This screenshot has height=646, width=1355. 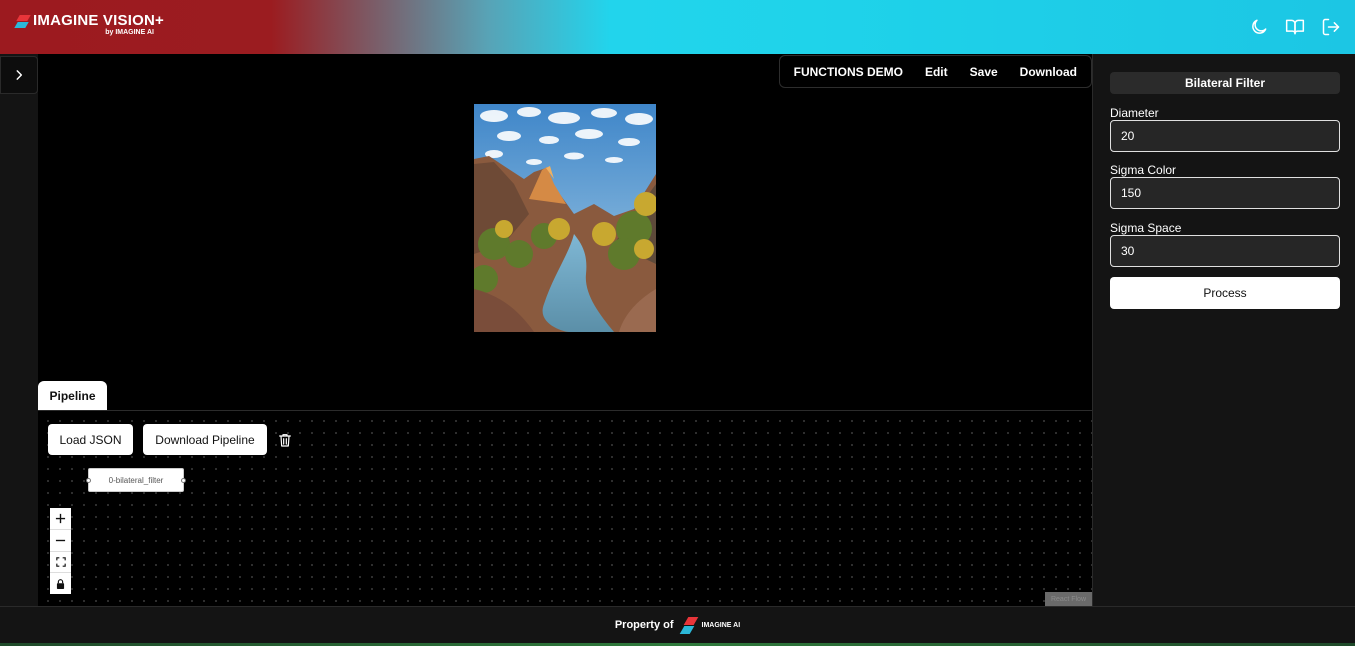 What do you see at coordinates (1225, 293) in the screenshot?
I see `process-button: Process` at bounding box center [1225, 293].